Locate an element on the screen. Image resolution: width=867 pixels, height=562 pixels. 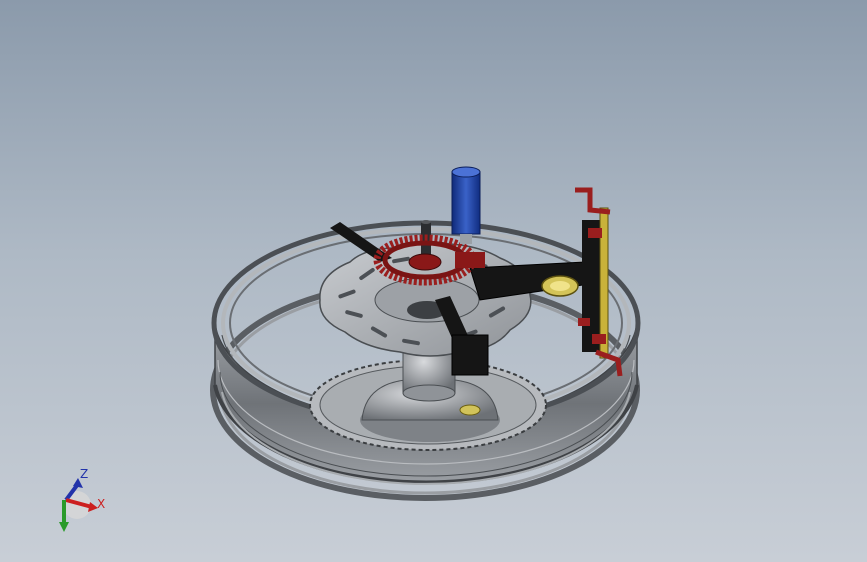
z-axis-label: Z is located at coordinates (84, 474).